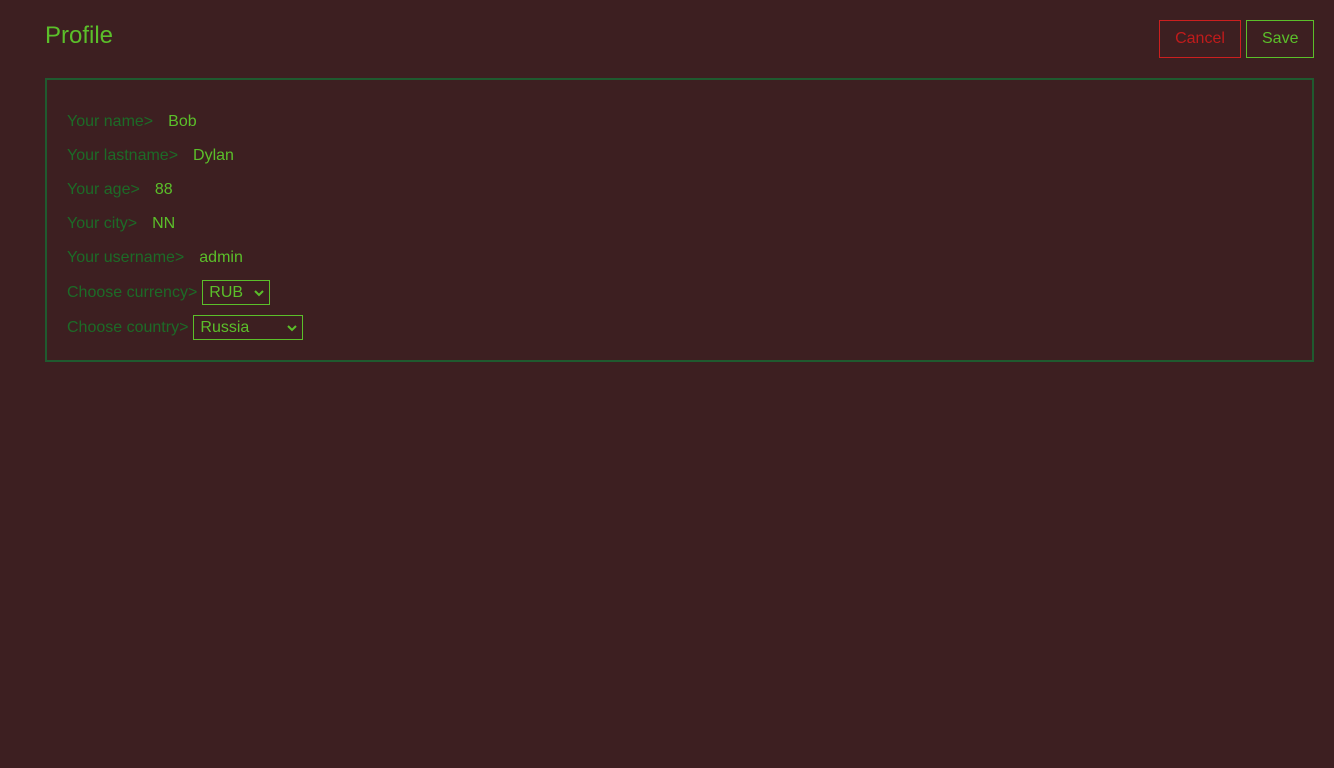  What do you see at coordinates (123, 155) in the screenshot?
I see `field-label-lastname: Your lastname>` at bounding box center [123, 155].